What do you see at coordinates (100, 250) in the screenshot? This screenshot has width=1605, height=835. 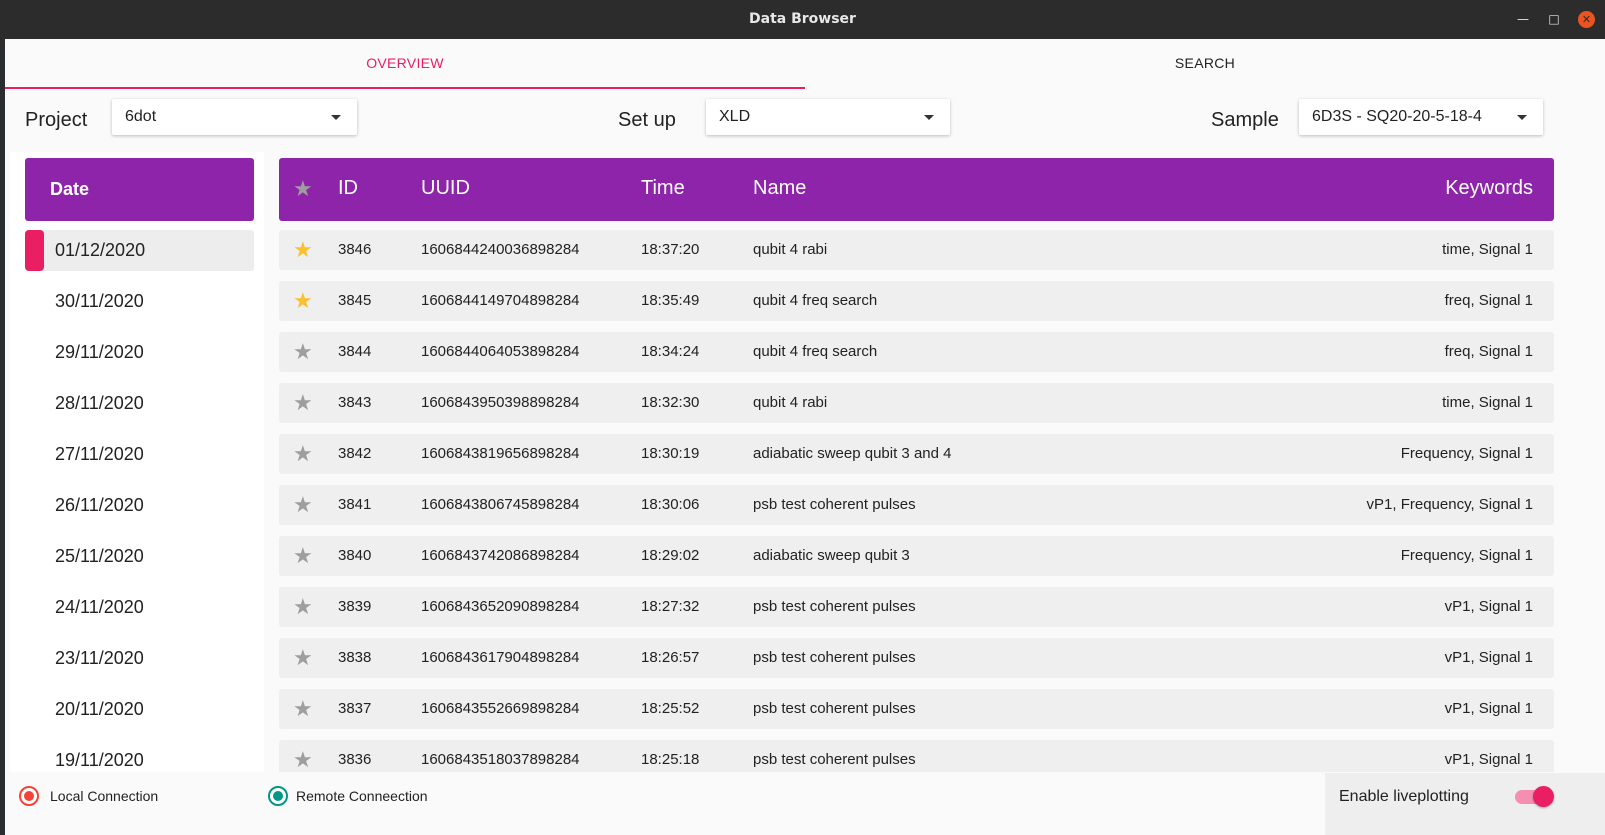 I see `date-label: 01/12/2020` at bounding box center [100, 250].